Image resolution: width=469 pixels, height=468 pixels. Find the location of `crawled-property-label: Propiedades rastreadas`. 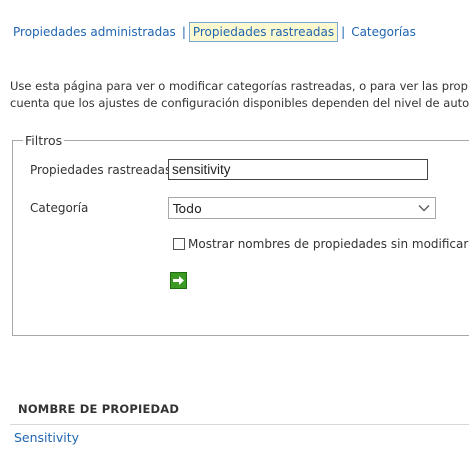

crawled-property-label: Propiedades rastreadas is located at coordinates (101, 170).